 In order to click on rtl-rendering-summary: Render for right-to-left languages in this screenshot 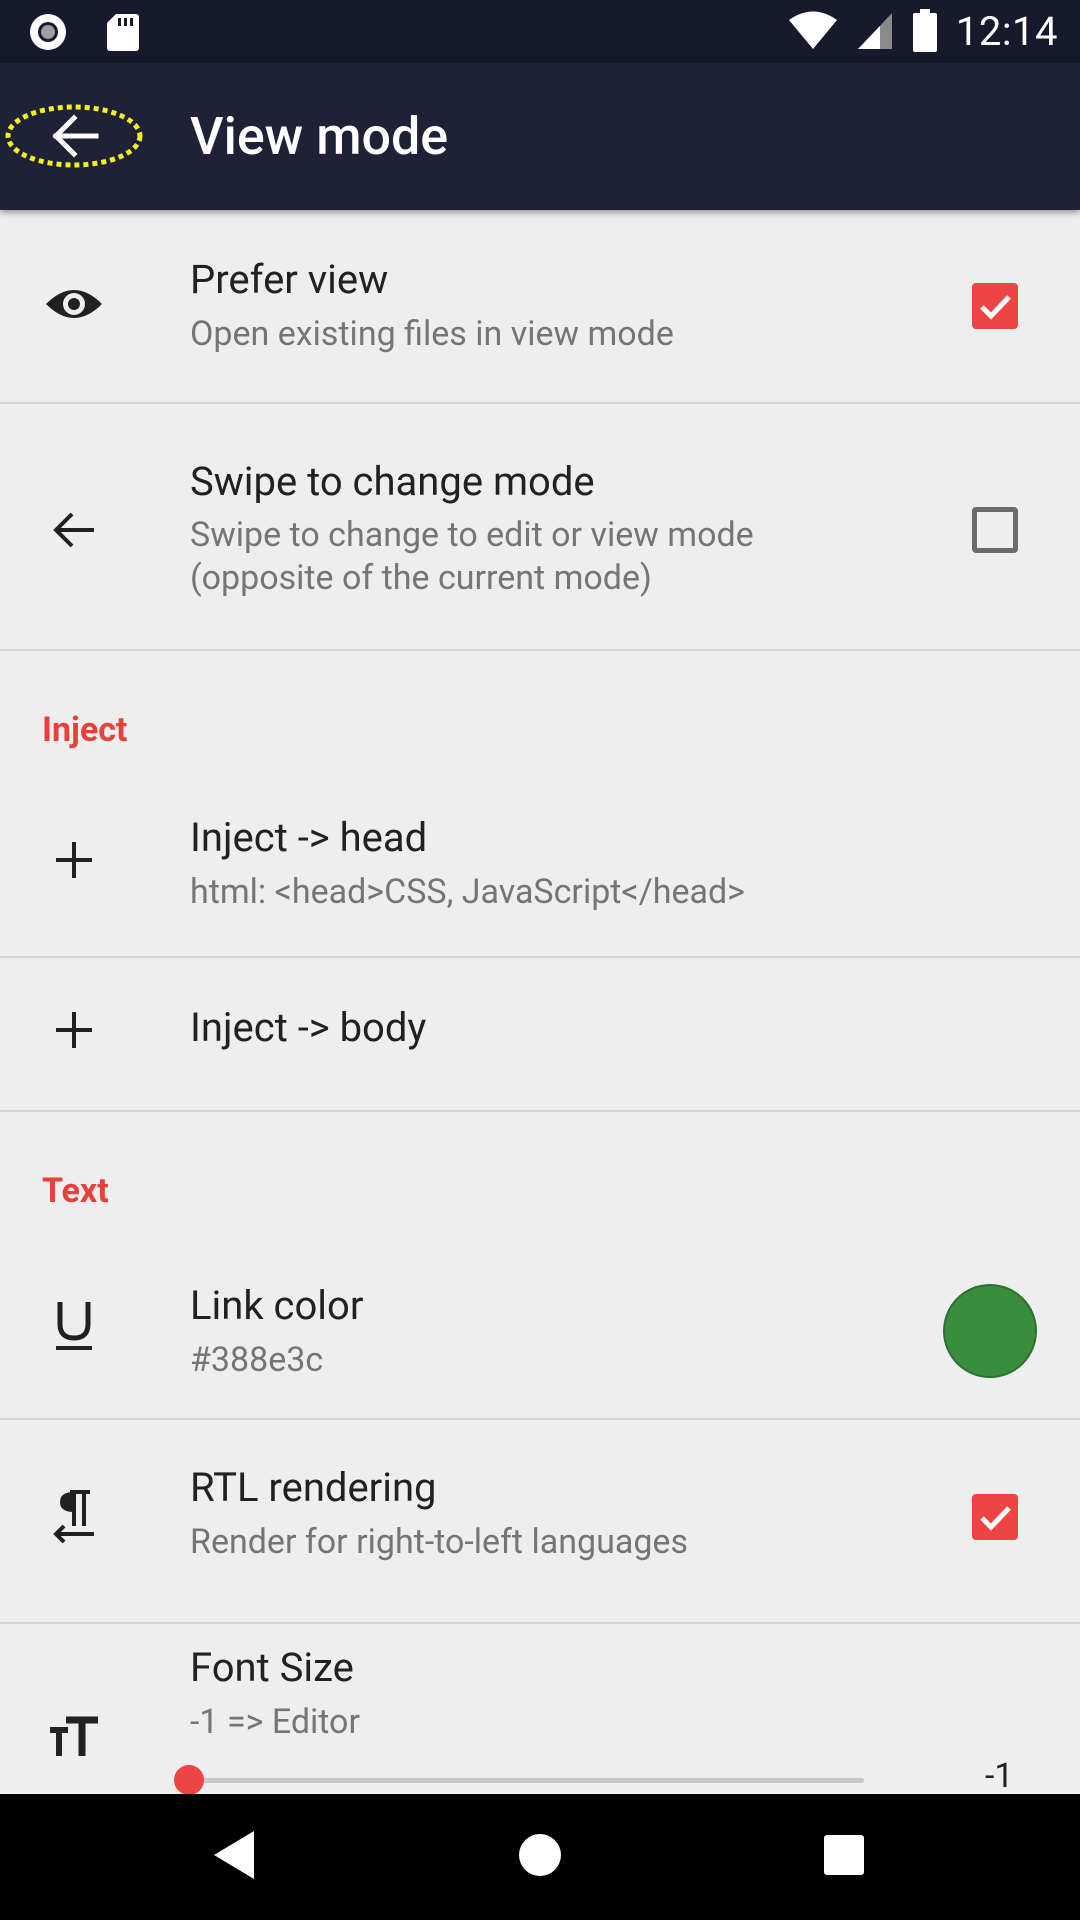, I will do `click(439, 1542)`.